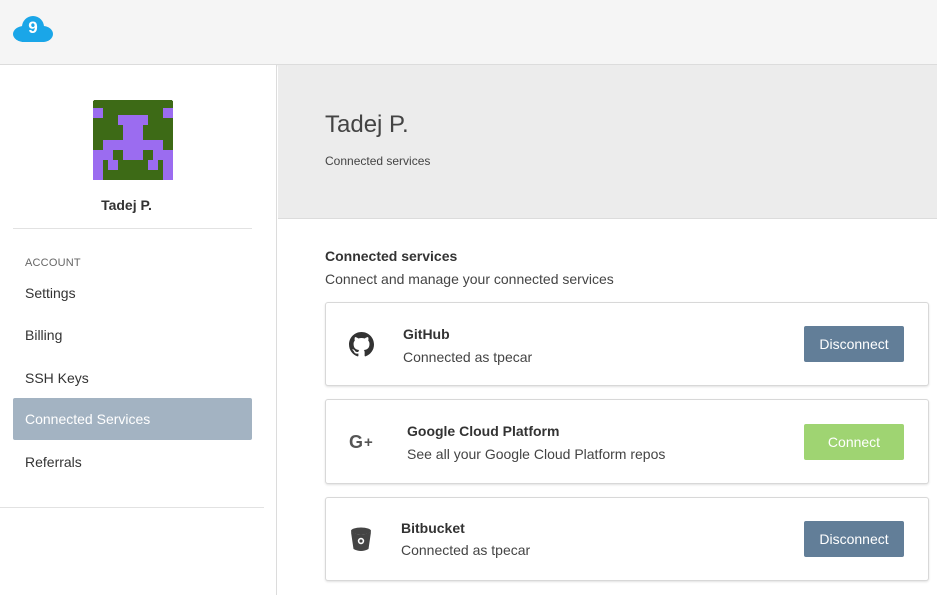 Image resolution: width=937 pixels, height=595 pixels. What do you see at coordinates (132, 419) in the screenshot?
I see `sidebar-item-connected-services: Connected Services` at bounding box center [132, 419].